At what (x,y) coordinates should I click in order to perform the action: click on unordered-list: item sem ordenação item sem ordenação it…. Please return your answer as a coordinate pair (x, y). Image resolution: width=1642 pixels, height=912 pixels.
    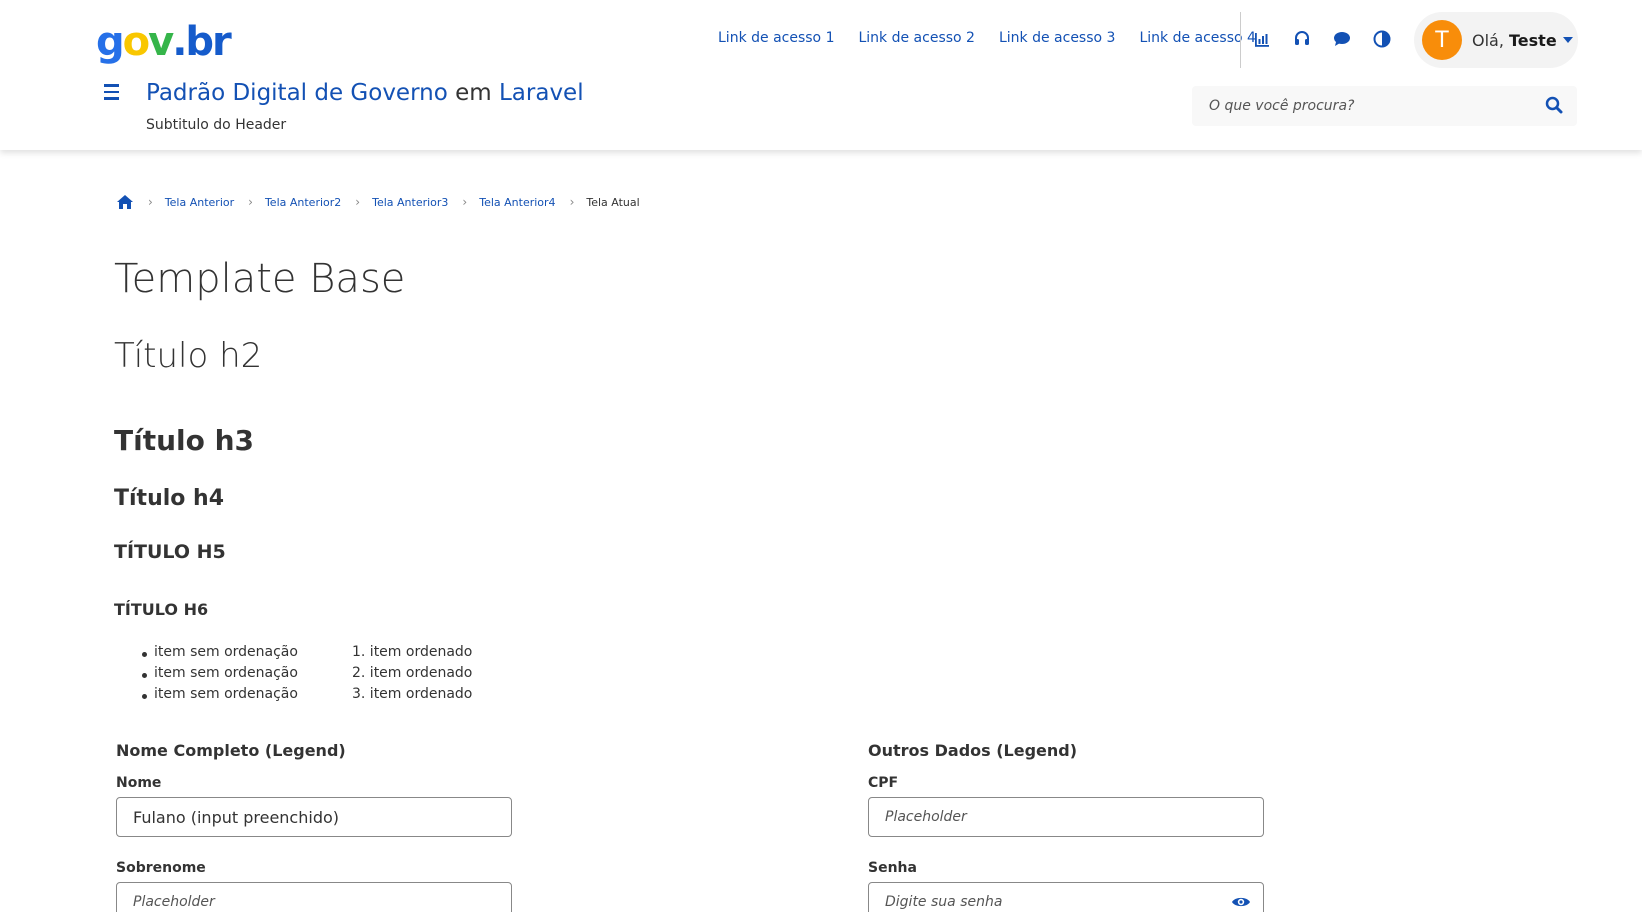
    Looking at the image, I should click on (219, 675).